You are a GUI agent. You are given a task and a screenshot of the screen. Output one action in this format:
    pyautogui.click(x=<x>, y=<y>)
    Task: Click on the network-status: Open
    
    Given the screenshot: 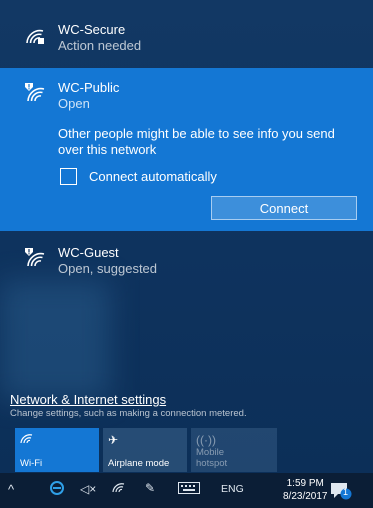 What is the action you would take?
    pyautogui.click(x=74, y=103)
    